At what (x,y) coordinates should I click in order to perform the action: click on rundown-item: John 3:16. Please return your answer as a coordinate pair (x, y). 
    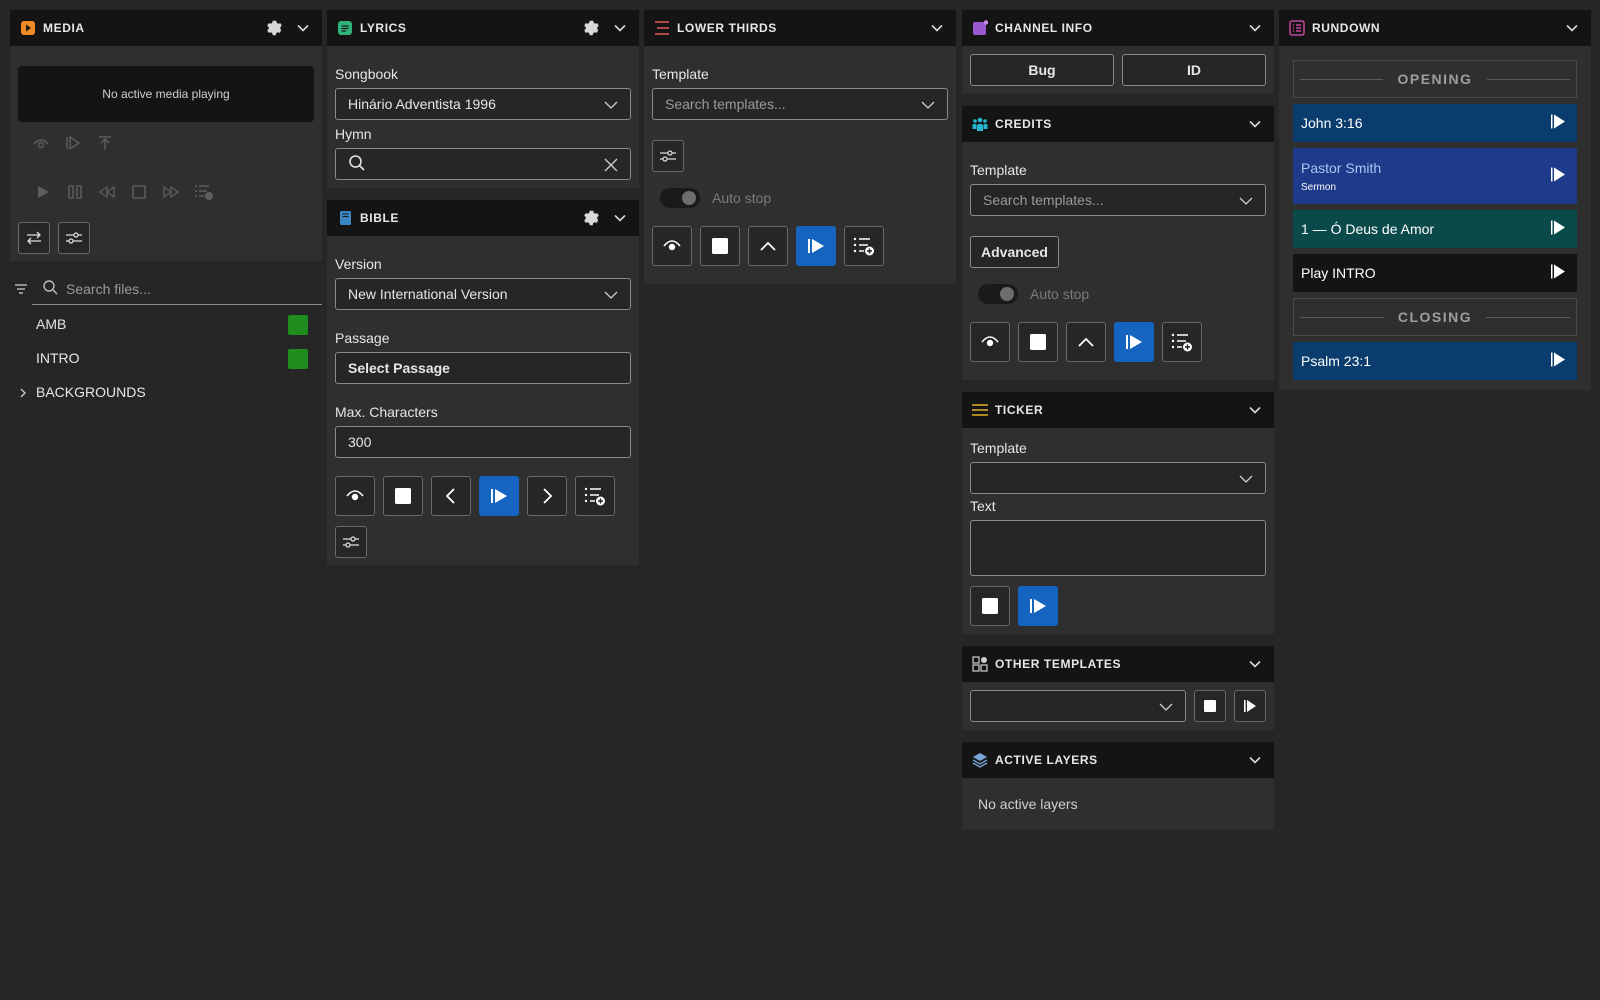
    Looking at the image, I should click on (1435, 123).